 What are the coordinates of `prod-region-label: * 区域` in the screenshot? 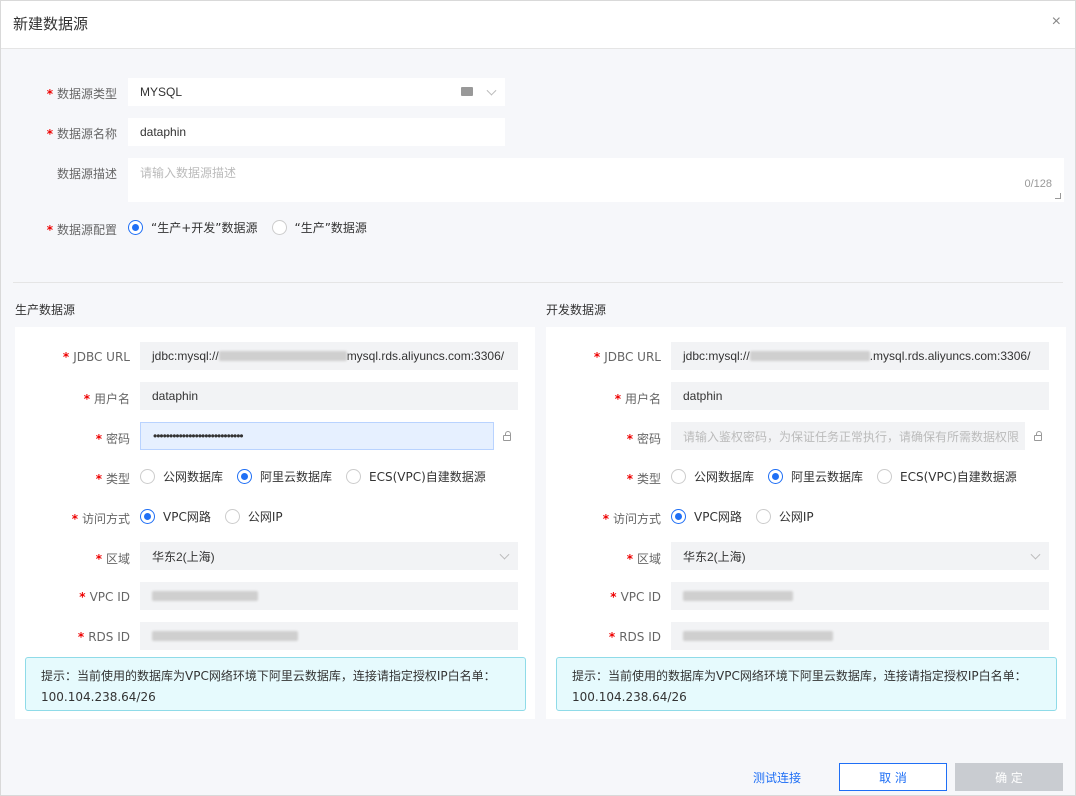 It's located at (112, 559).